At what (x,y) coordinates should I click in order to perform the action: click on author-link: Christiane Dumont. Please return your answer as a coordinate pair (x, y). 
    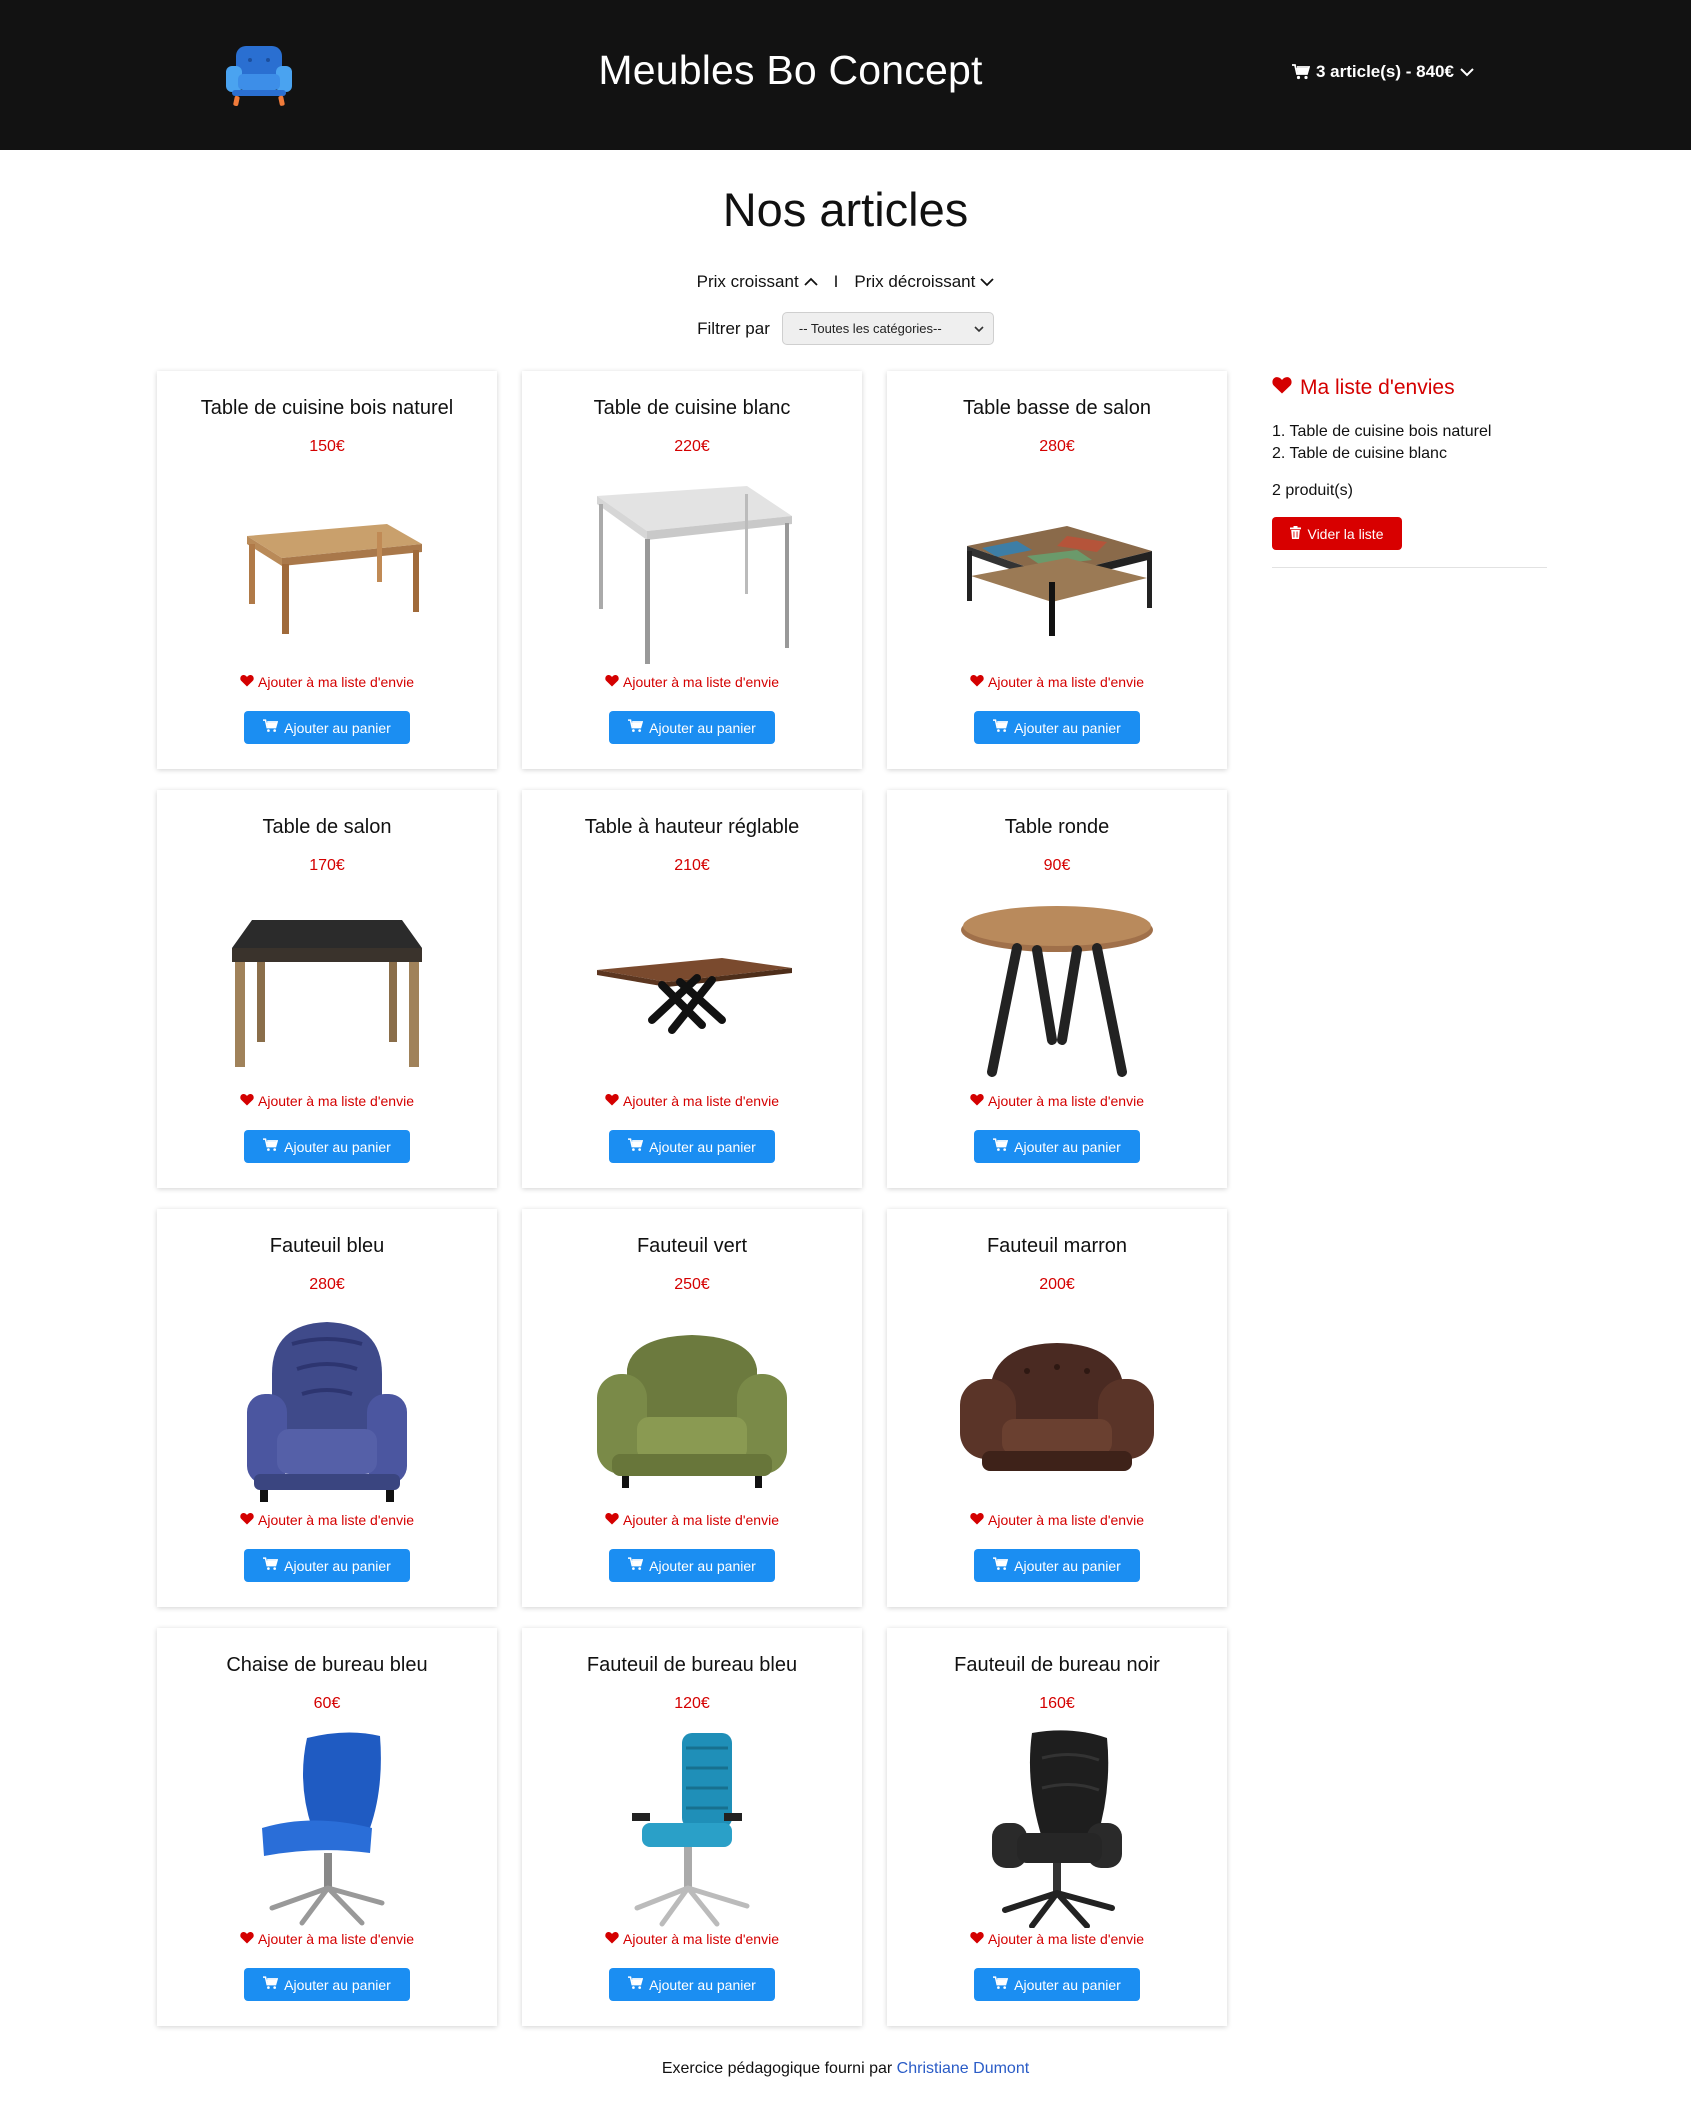
    Looking at the image, I should click on (963, 2068).